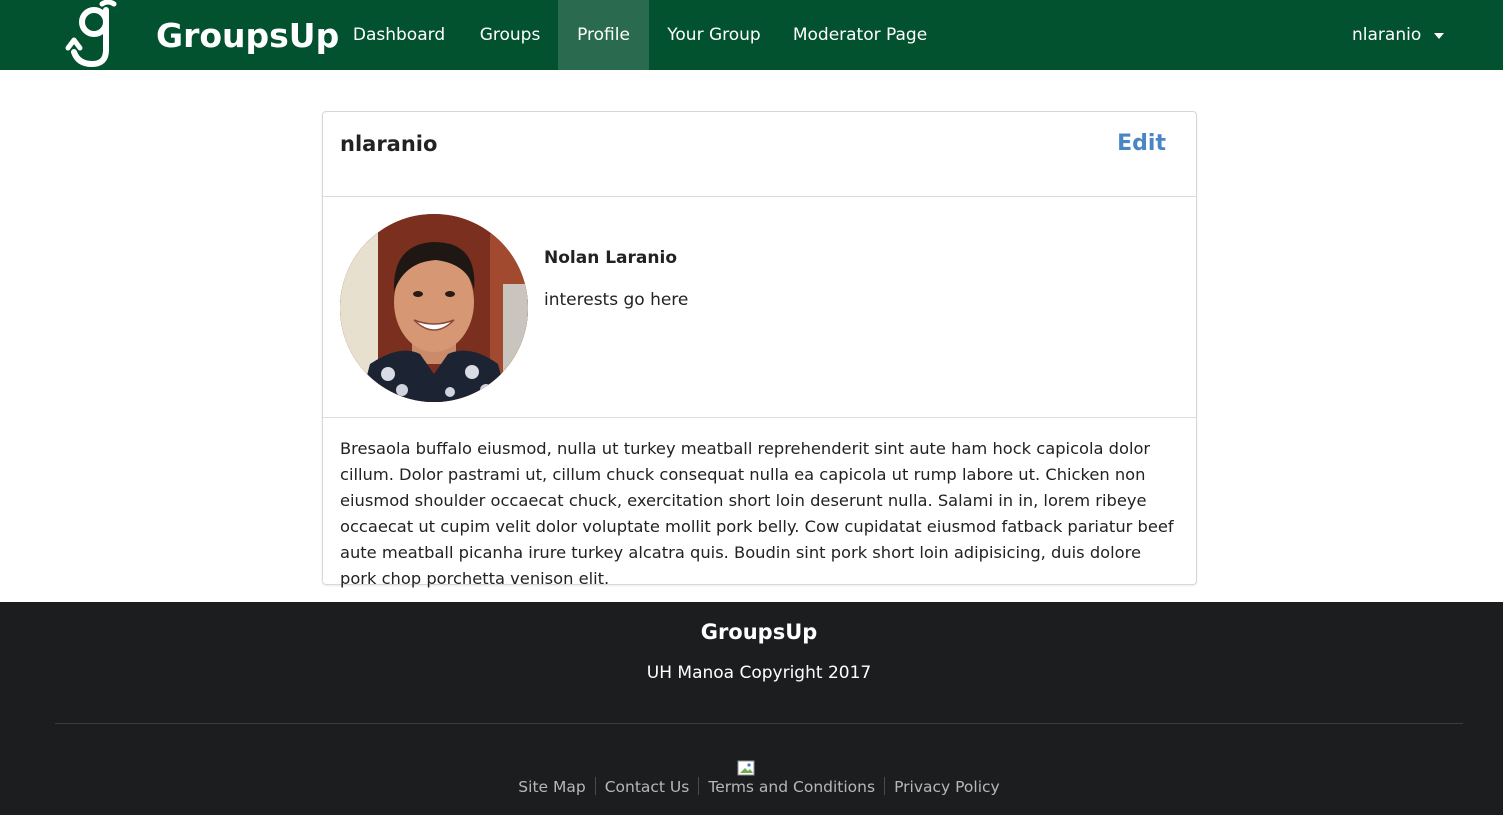  What do you see at coordinates (399, 35) in the screenshot?
I see `nav-item-dashboard: Dashboard` at bounding box center [399, 35].